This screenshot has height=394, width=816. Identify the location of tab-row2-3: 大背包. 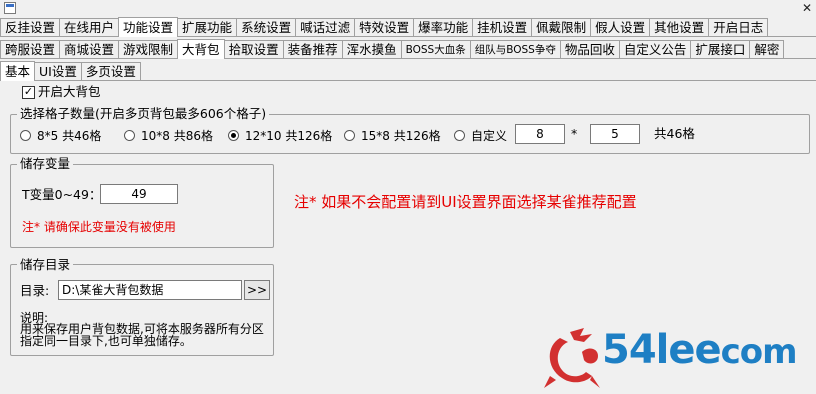
(201, 49).